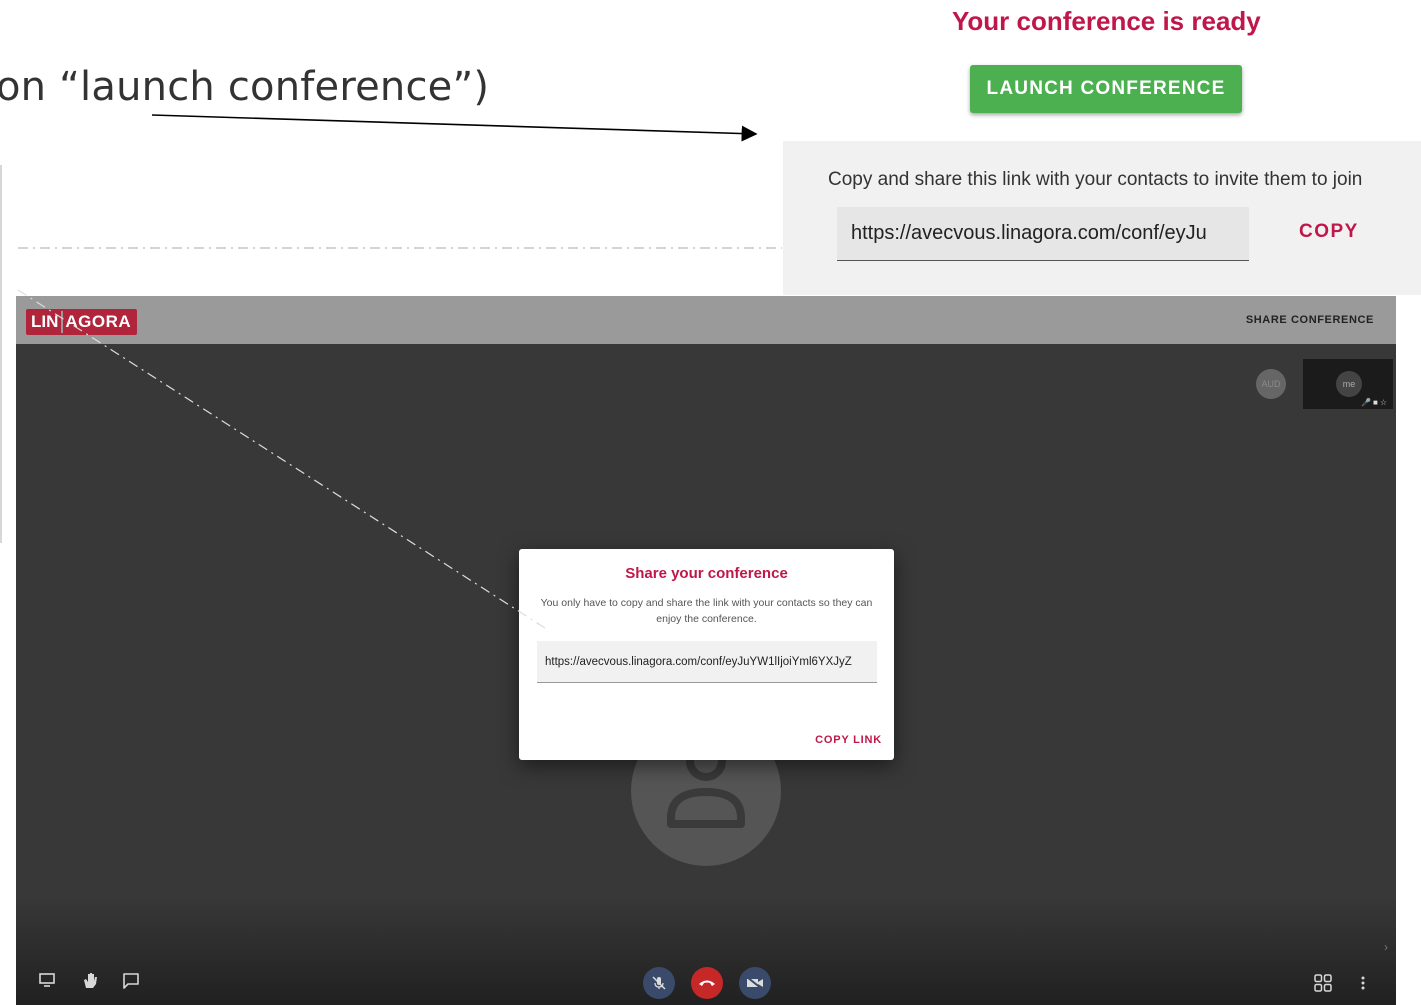 The height and width of the screenshot is (1005, 1421). Describe the element at coordinates (281, 459) in the screenshot. I see `annotation-dashed-diagonal` at that location.